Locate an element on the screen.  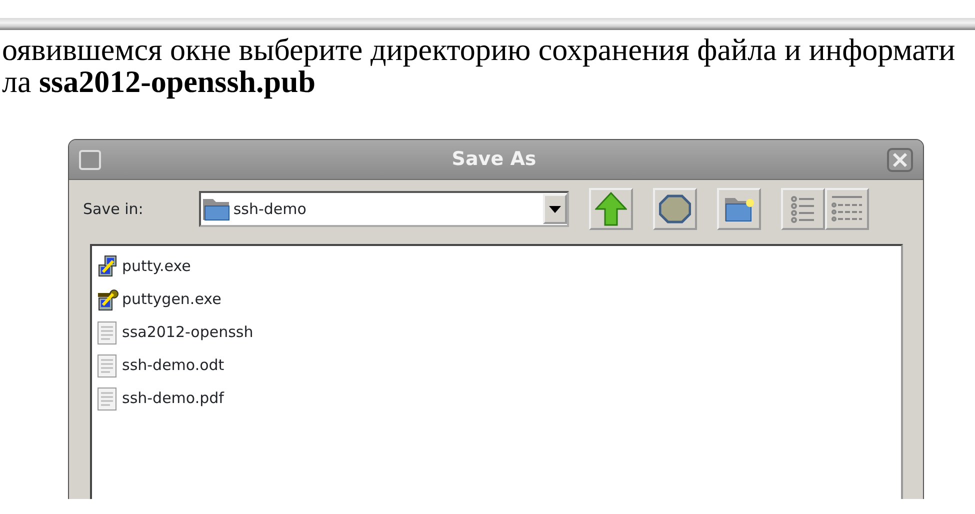
details-icon is located at coordinates (847, 209).